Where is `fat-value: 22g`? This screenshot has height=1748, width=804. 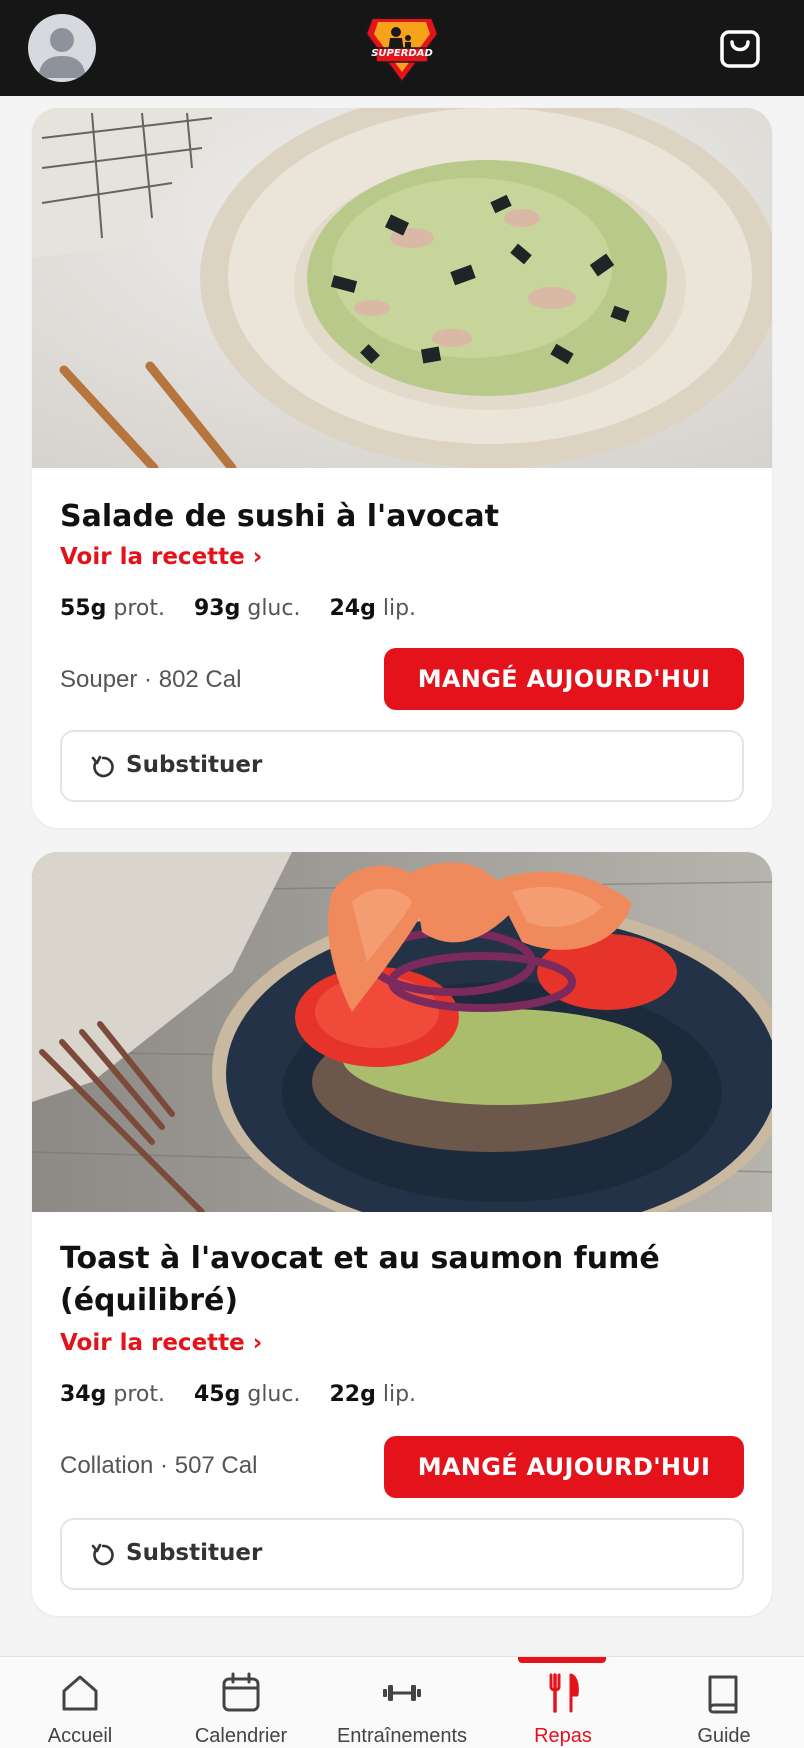
fat-value: 22g is located at coordinates (352, 1394).